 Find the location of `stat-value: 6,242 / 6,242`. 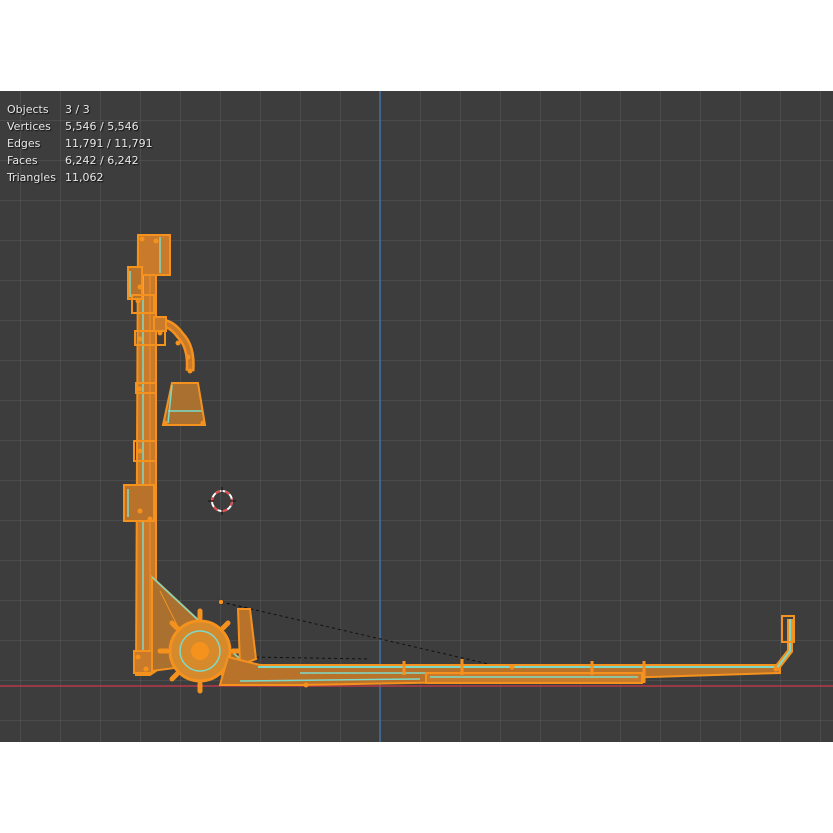

stat-value: 6,242 / 6,242 is located at coordinates (102, 160).